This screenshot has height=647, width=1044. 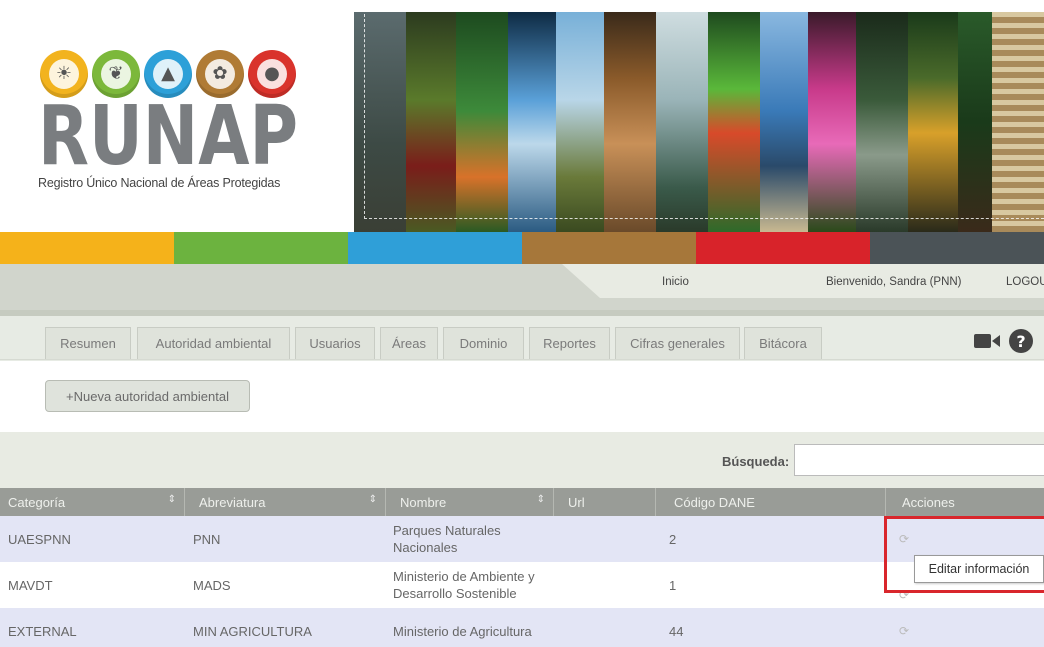 I want to click on edit-tooltip: Editar información, so click(x=979, y=569).